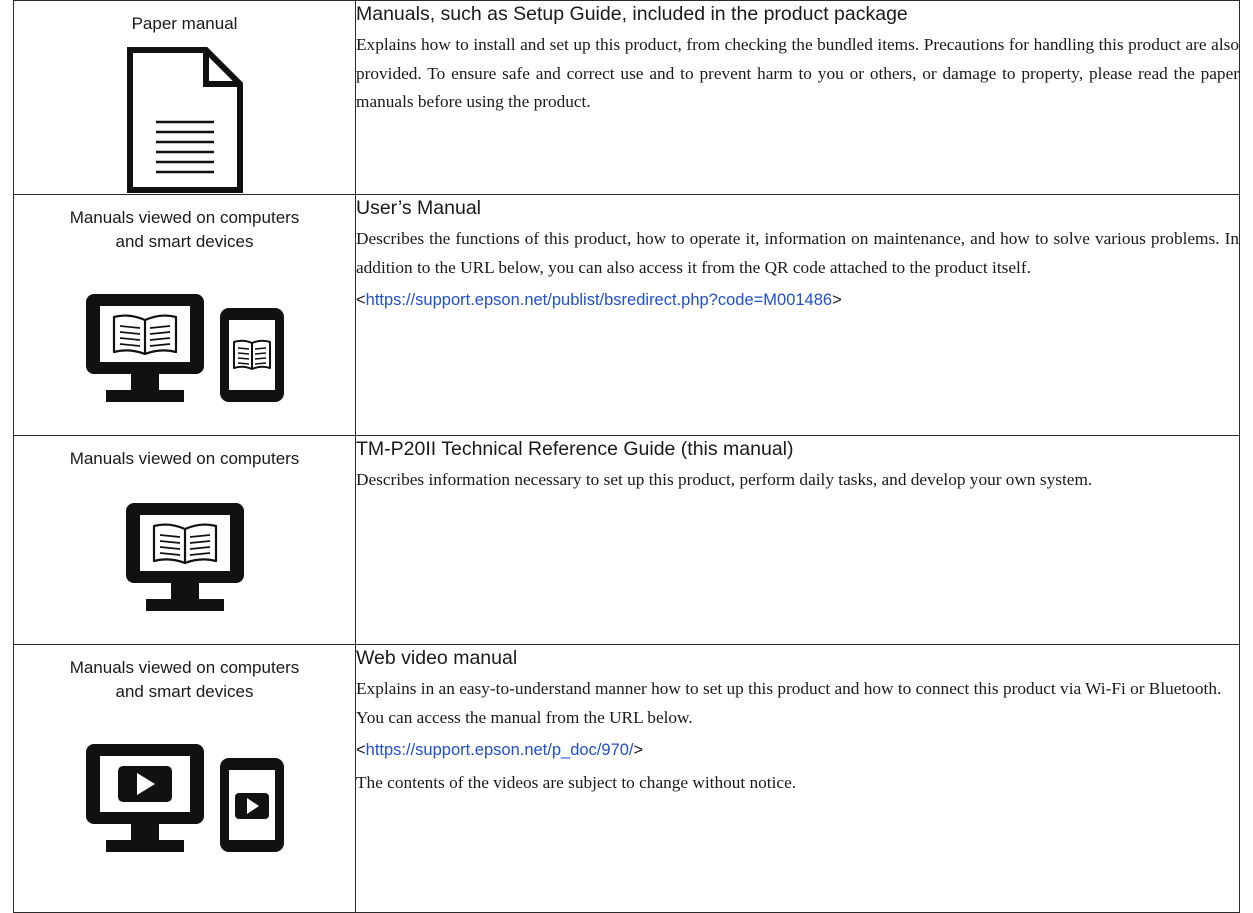 The image size is (1253, 913). I want to click on category-label: Paper manual, so click(184, 23).